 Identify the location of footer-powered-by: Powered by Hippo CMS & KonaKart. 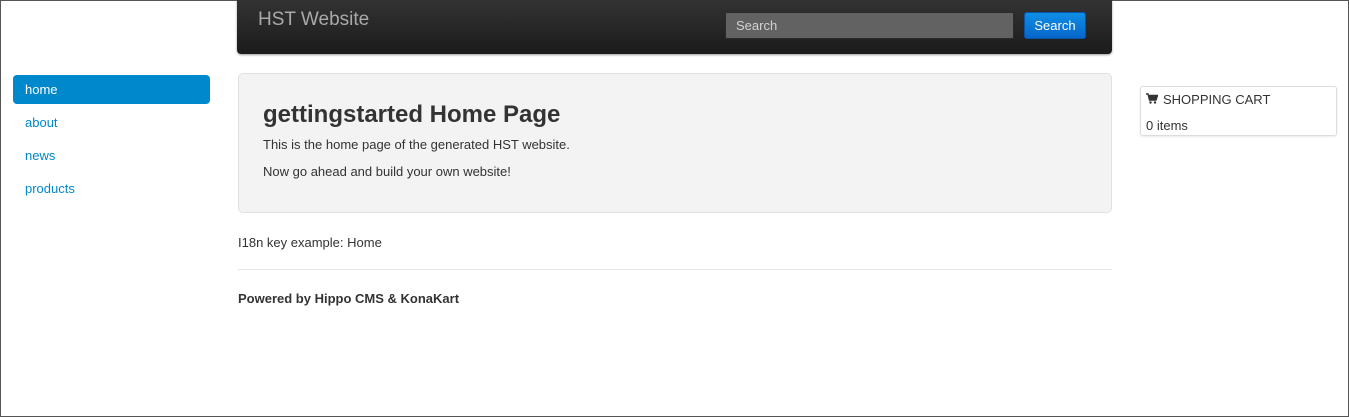
(349, 298).